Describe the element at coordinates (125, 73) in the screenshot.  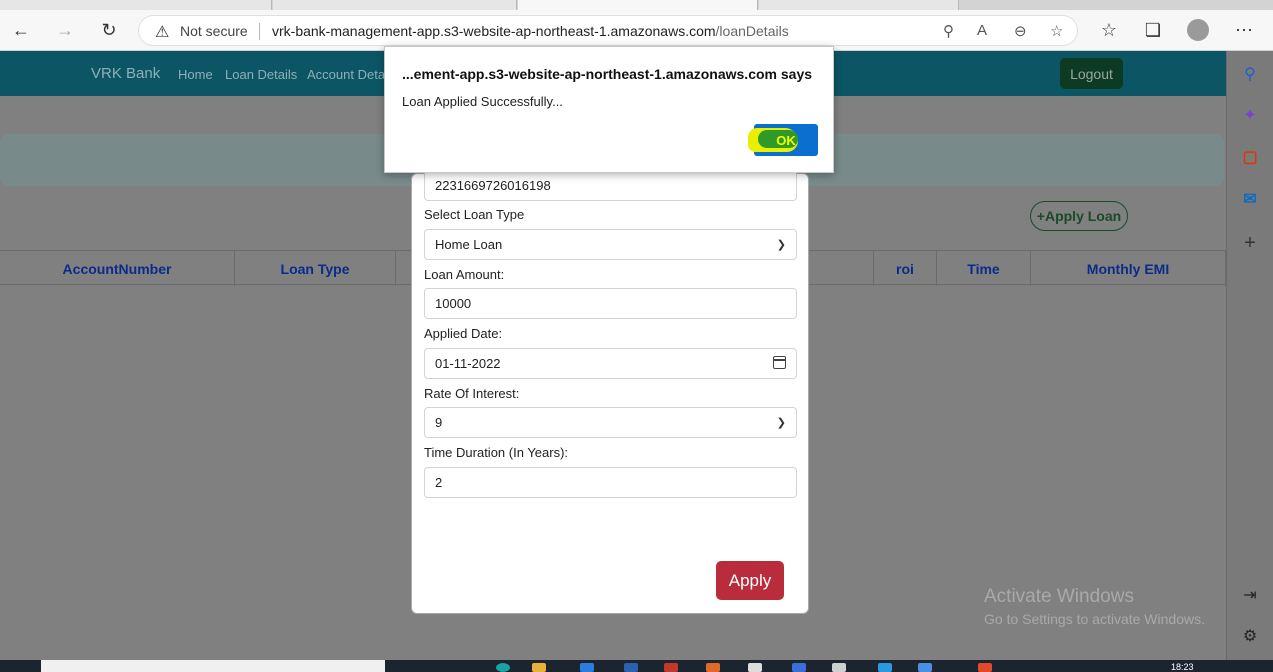
I see `brand-logo: VRK Bank` at that location.